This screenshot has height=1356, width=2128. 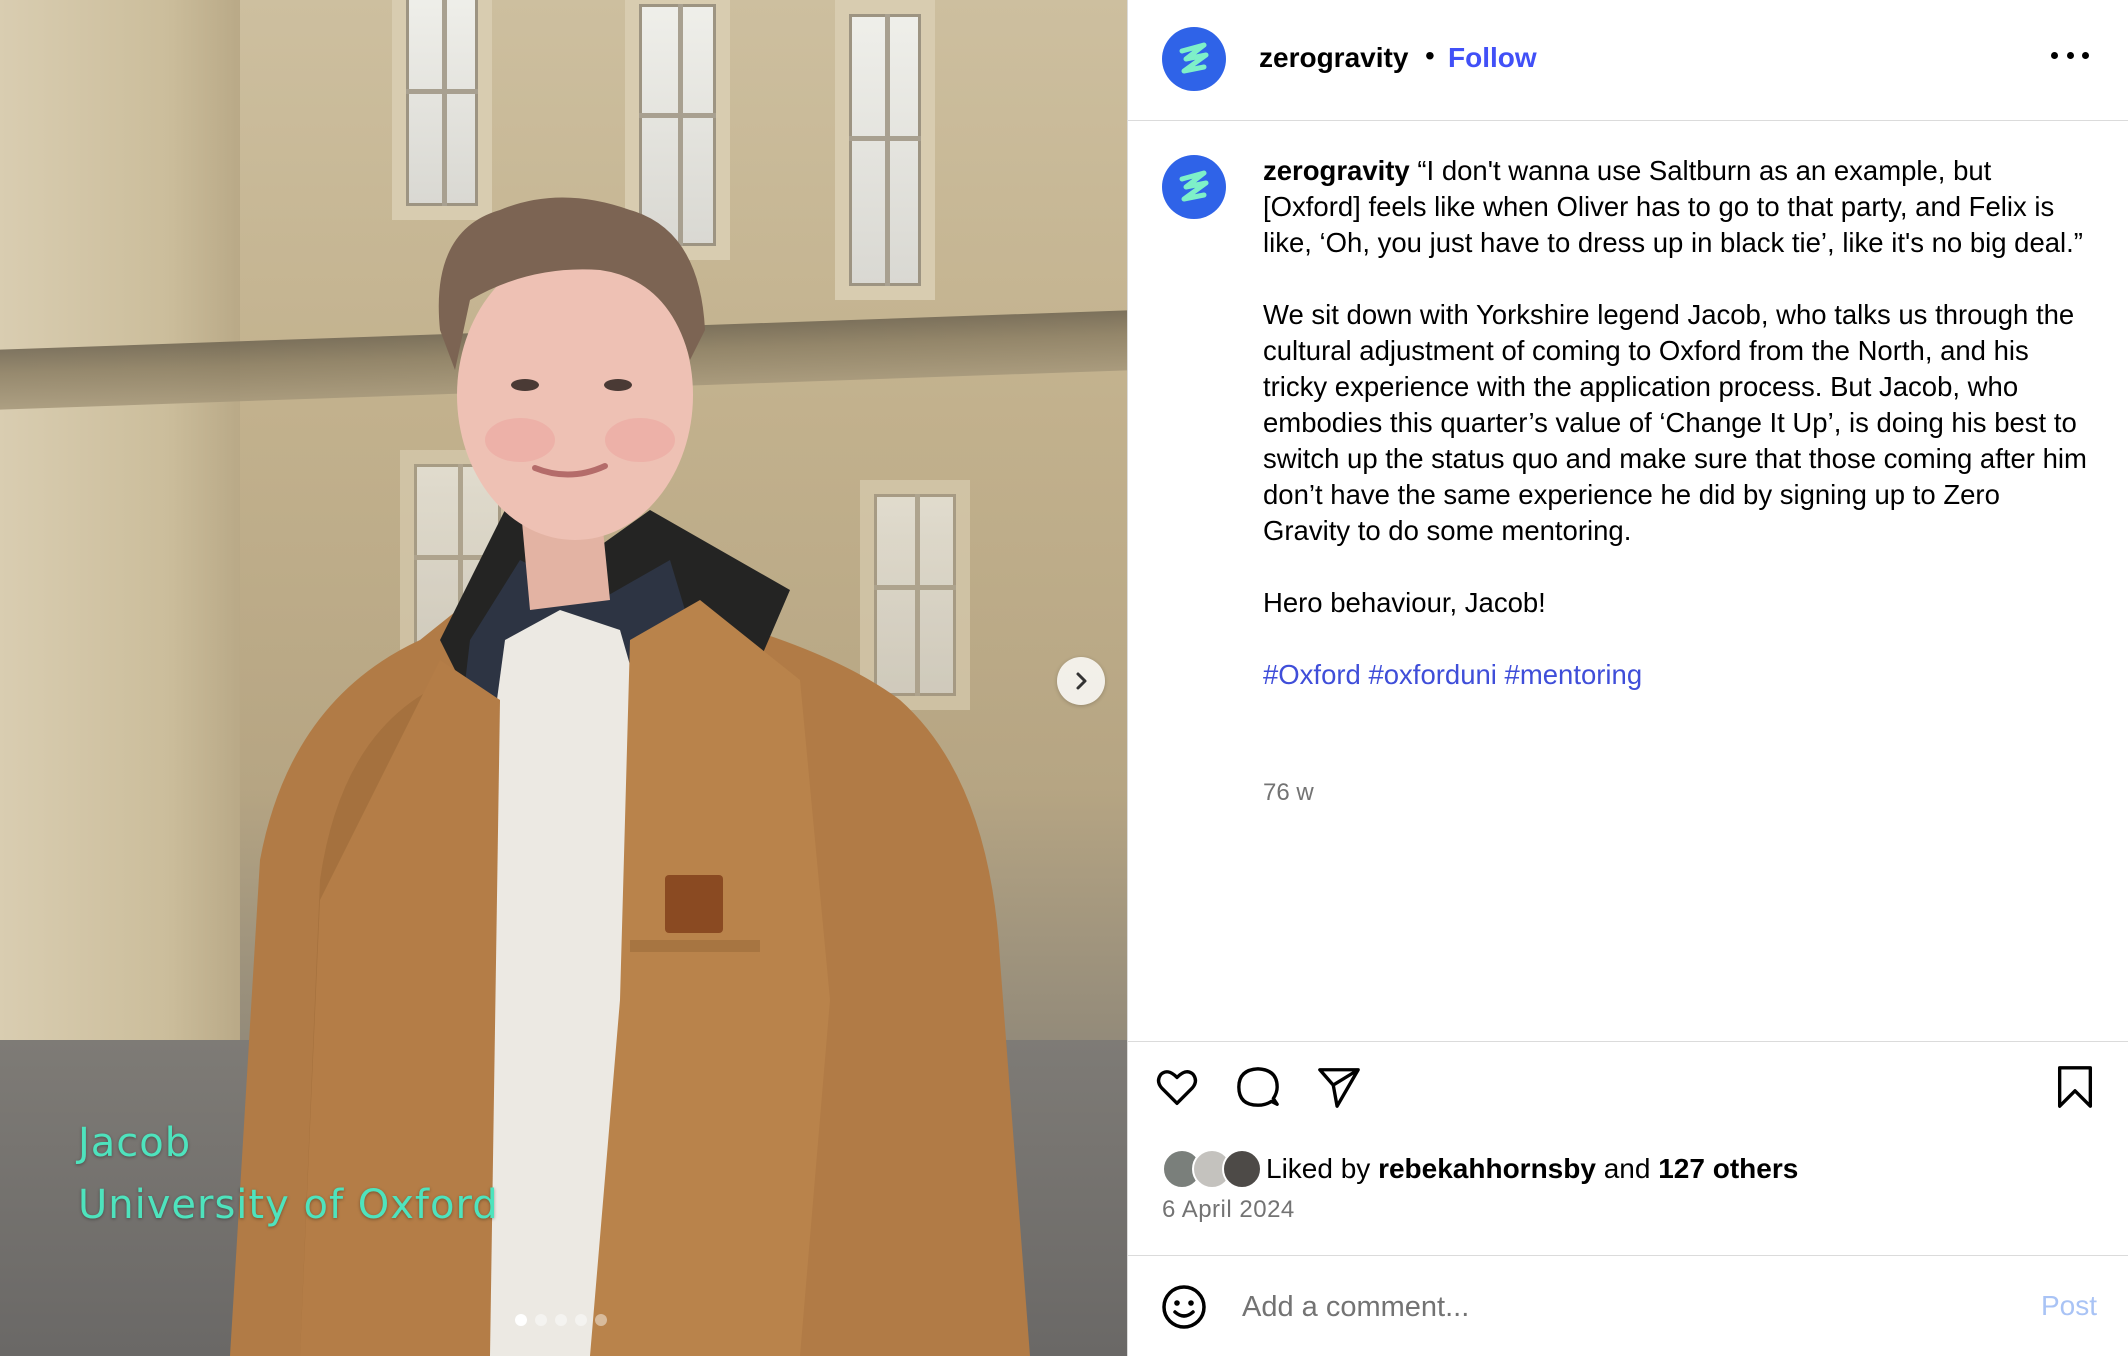 What do you see at coordinates (2070, 55) in the screenshot?
I see `more-options-button` at bounding box center [2070, 55].